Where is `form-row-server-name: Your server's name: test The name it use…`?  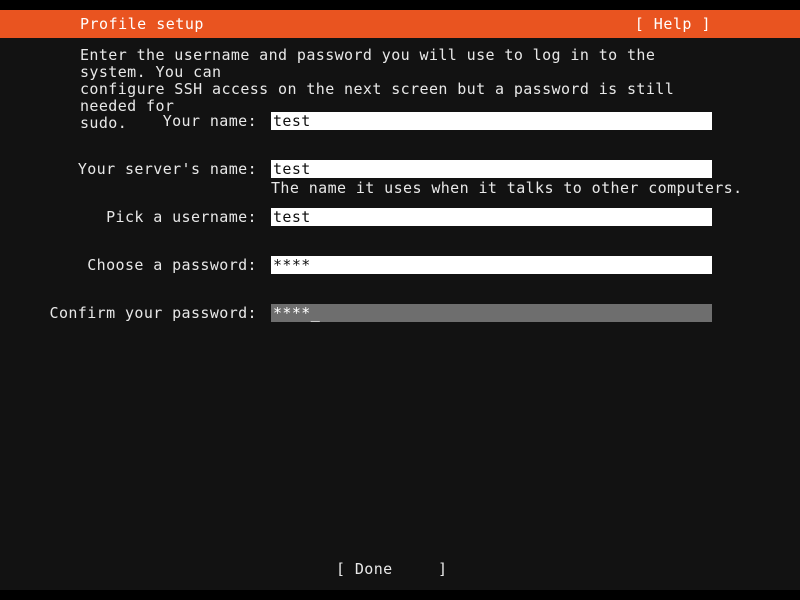 form-row-server-name: Your server's name: test The name it use… is located at coordinates (400, 178).